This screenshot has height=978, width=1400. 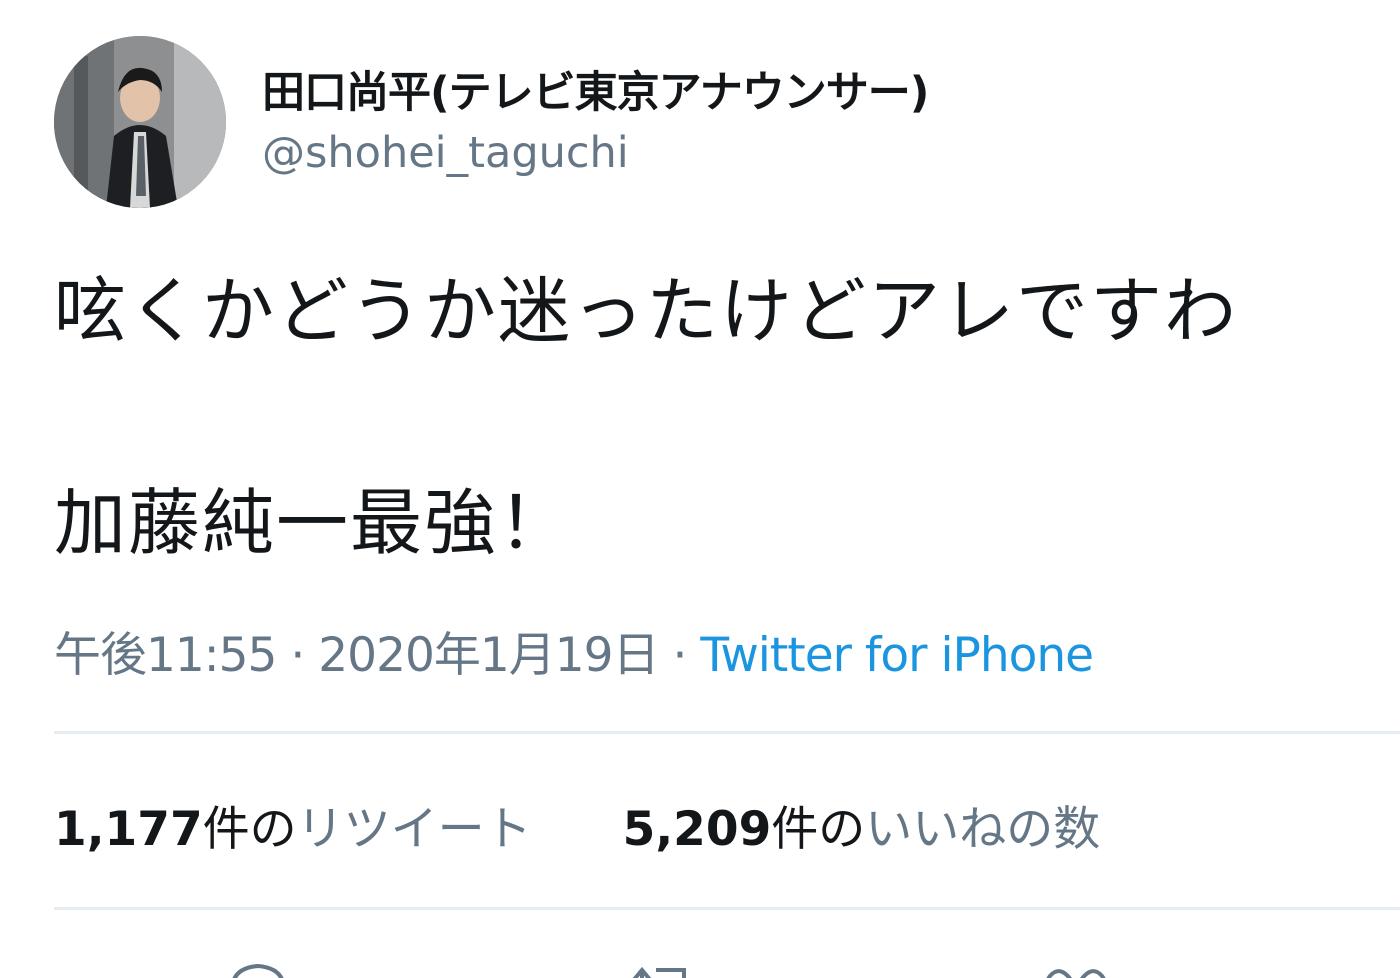 I want to click on reply-icon, so click(x=258, y=968).